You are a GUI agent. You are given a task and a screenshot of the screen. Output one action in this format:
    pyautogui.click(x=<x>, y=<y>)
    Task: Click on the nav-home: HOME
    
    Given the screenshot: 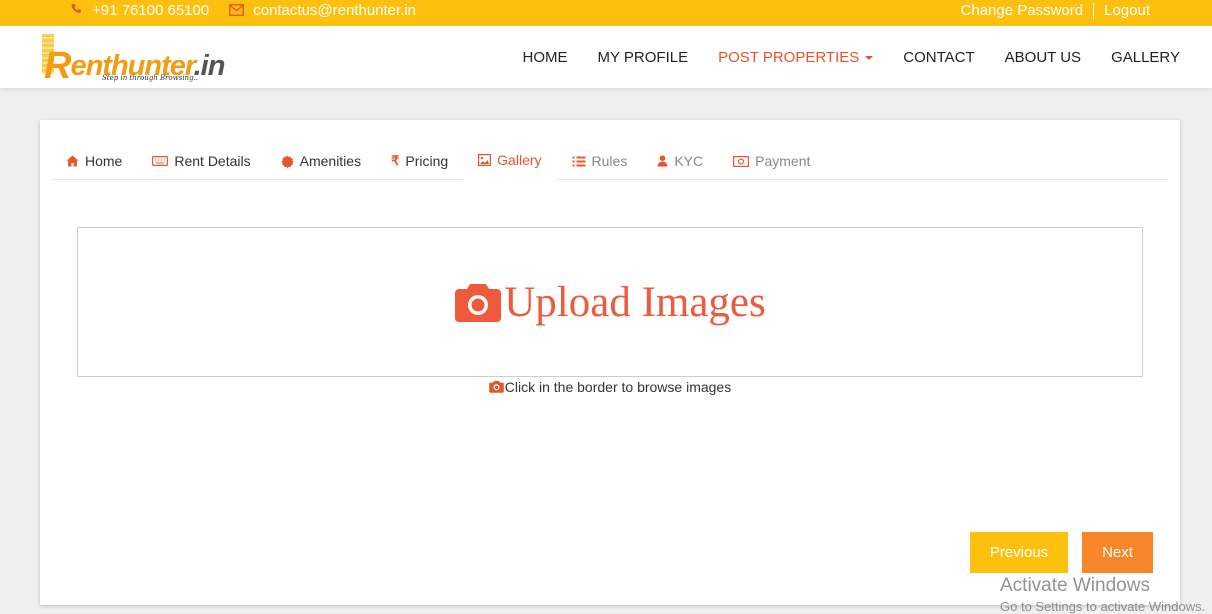 What is the action you would take?
    pyautogui.click(x=545, y=57)
    